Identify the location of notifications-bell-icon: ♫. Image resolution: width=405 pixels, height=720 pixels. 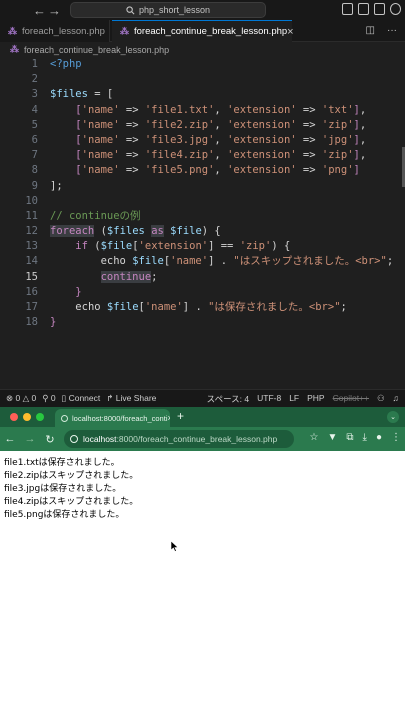
(396, 399).